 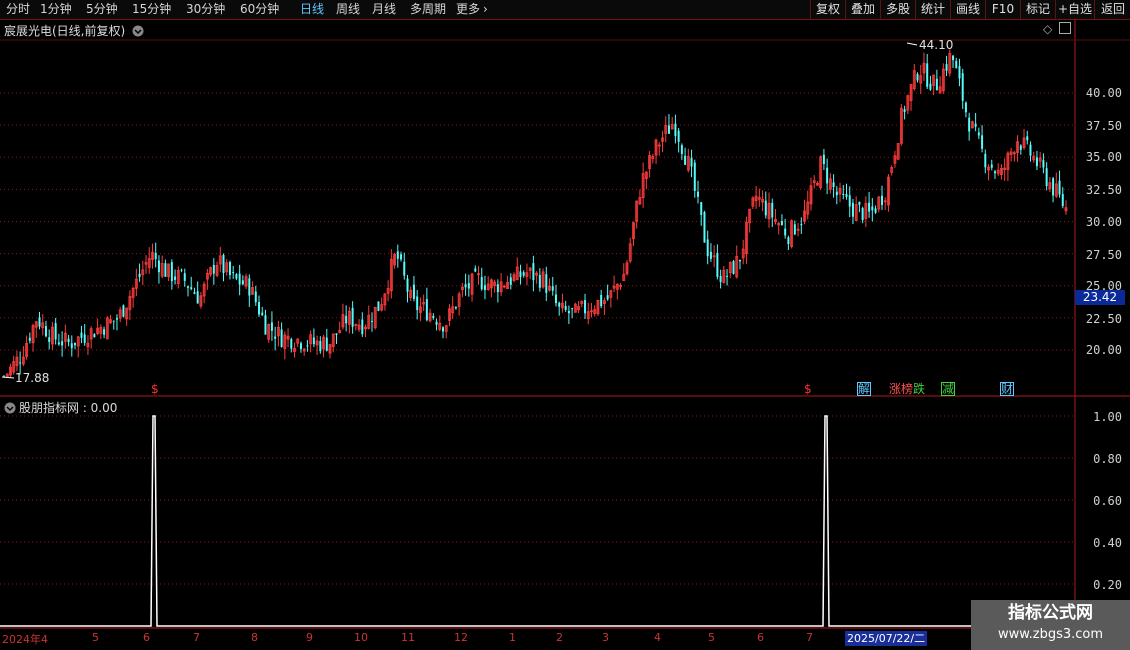 I want to click on period-tab-30min: 30分钟, so click(x=205, y=9).